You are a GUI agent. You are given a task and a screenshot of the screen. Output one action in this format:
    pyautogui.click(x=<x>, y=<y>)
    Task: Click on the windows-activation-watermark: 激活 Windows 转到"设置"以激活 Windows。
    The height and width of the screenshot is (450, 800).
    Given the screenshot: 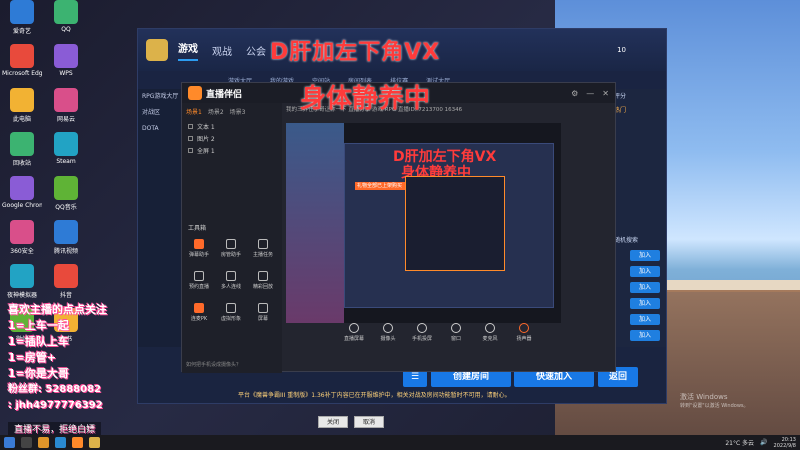 What is the action you would take?
    pyautogui.click(x=714, y=400)
    